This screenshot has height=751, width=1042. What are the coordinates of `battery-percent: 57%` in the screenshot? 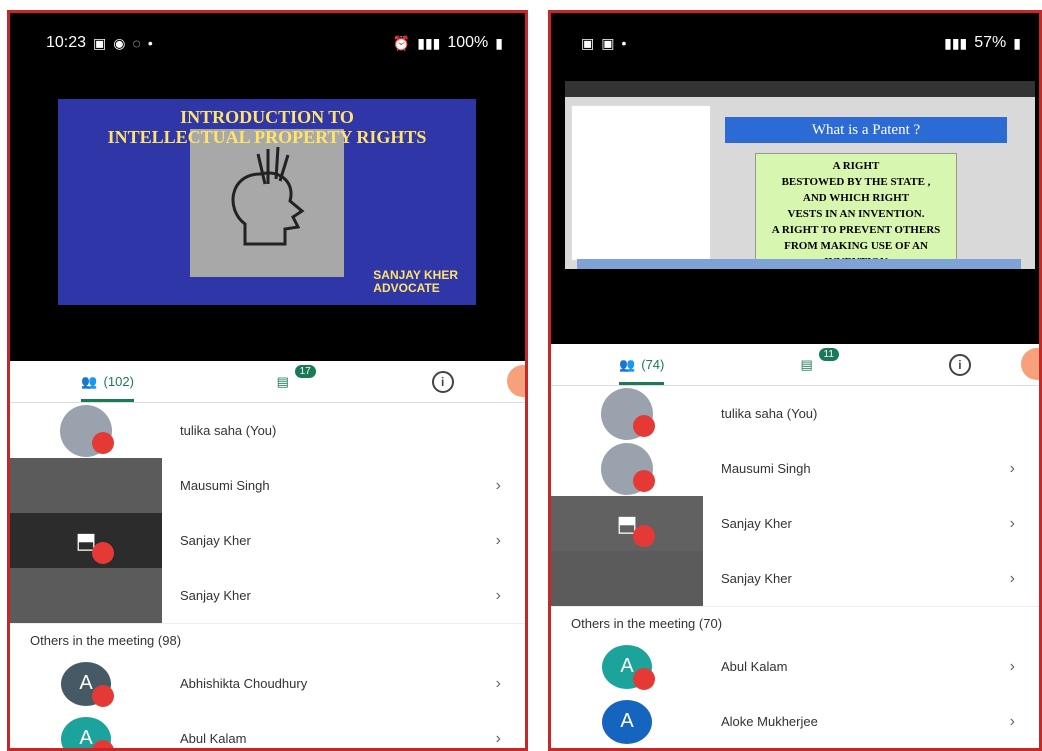 It's located at (990, 42).